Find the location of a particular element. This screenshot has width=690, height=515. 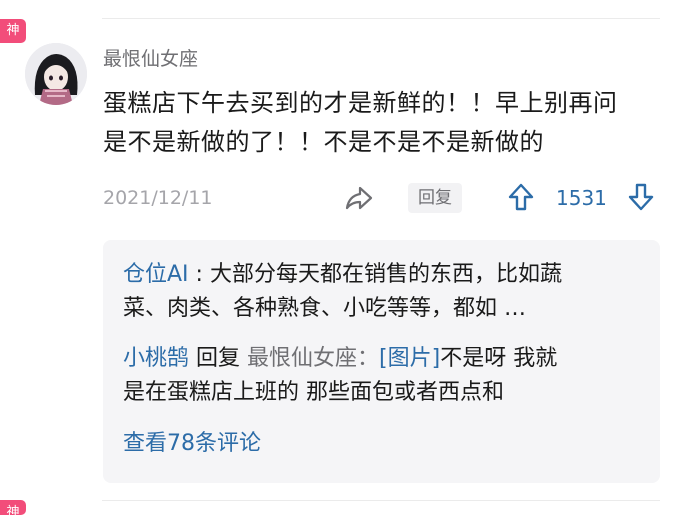

reply-button: 回复 is located at coordinates (435, 198).